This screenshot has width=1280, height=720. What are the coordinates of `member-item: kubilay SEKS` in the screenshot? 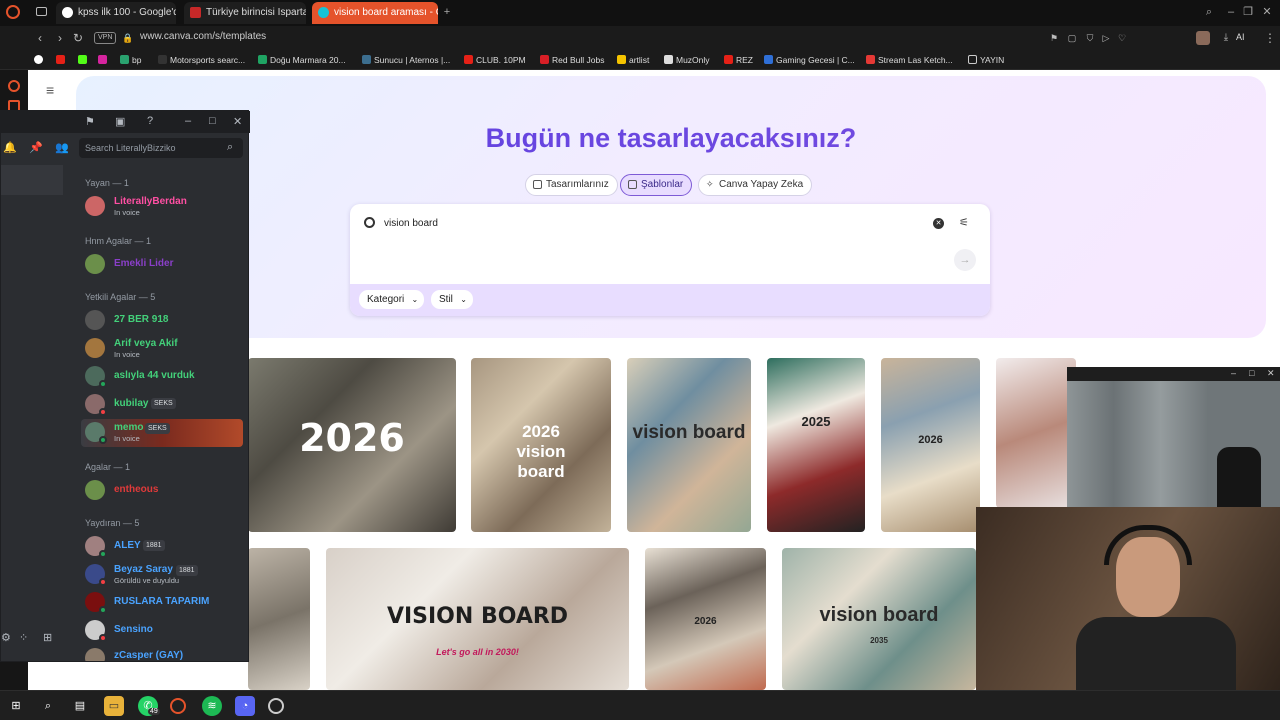 It's located at (162, 404).